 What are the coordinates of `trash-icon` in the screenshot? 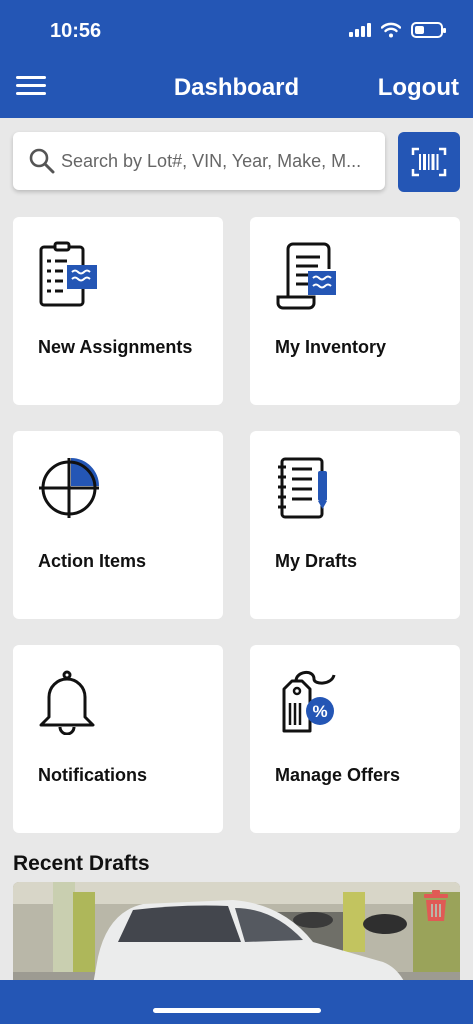 It's located at (436, 905).